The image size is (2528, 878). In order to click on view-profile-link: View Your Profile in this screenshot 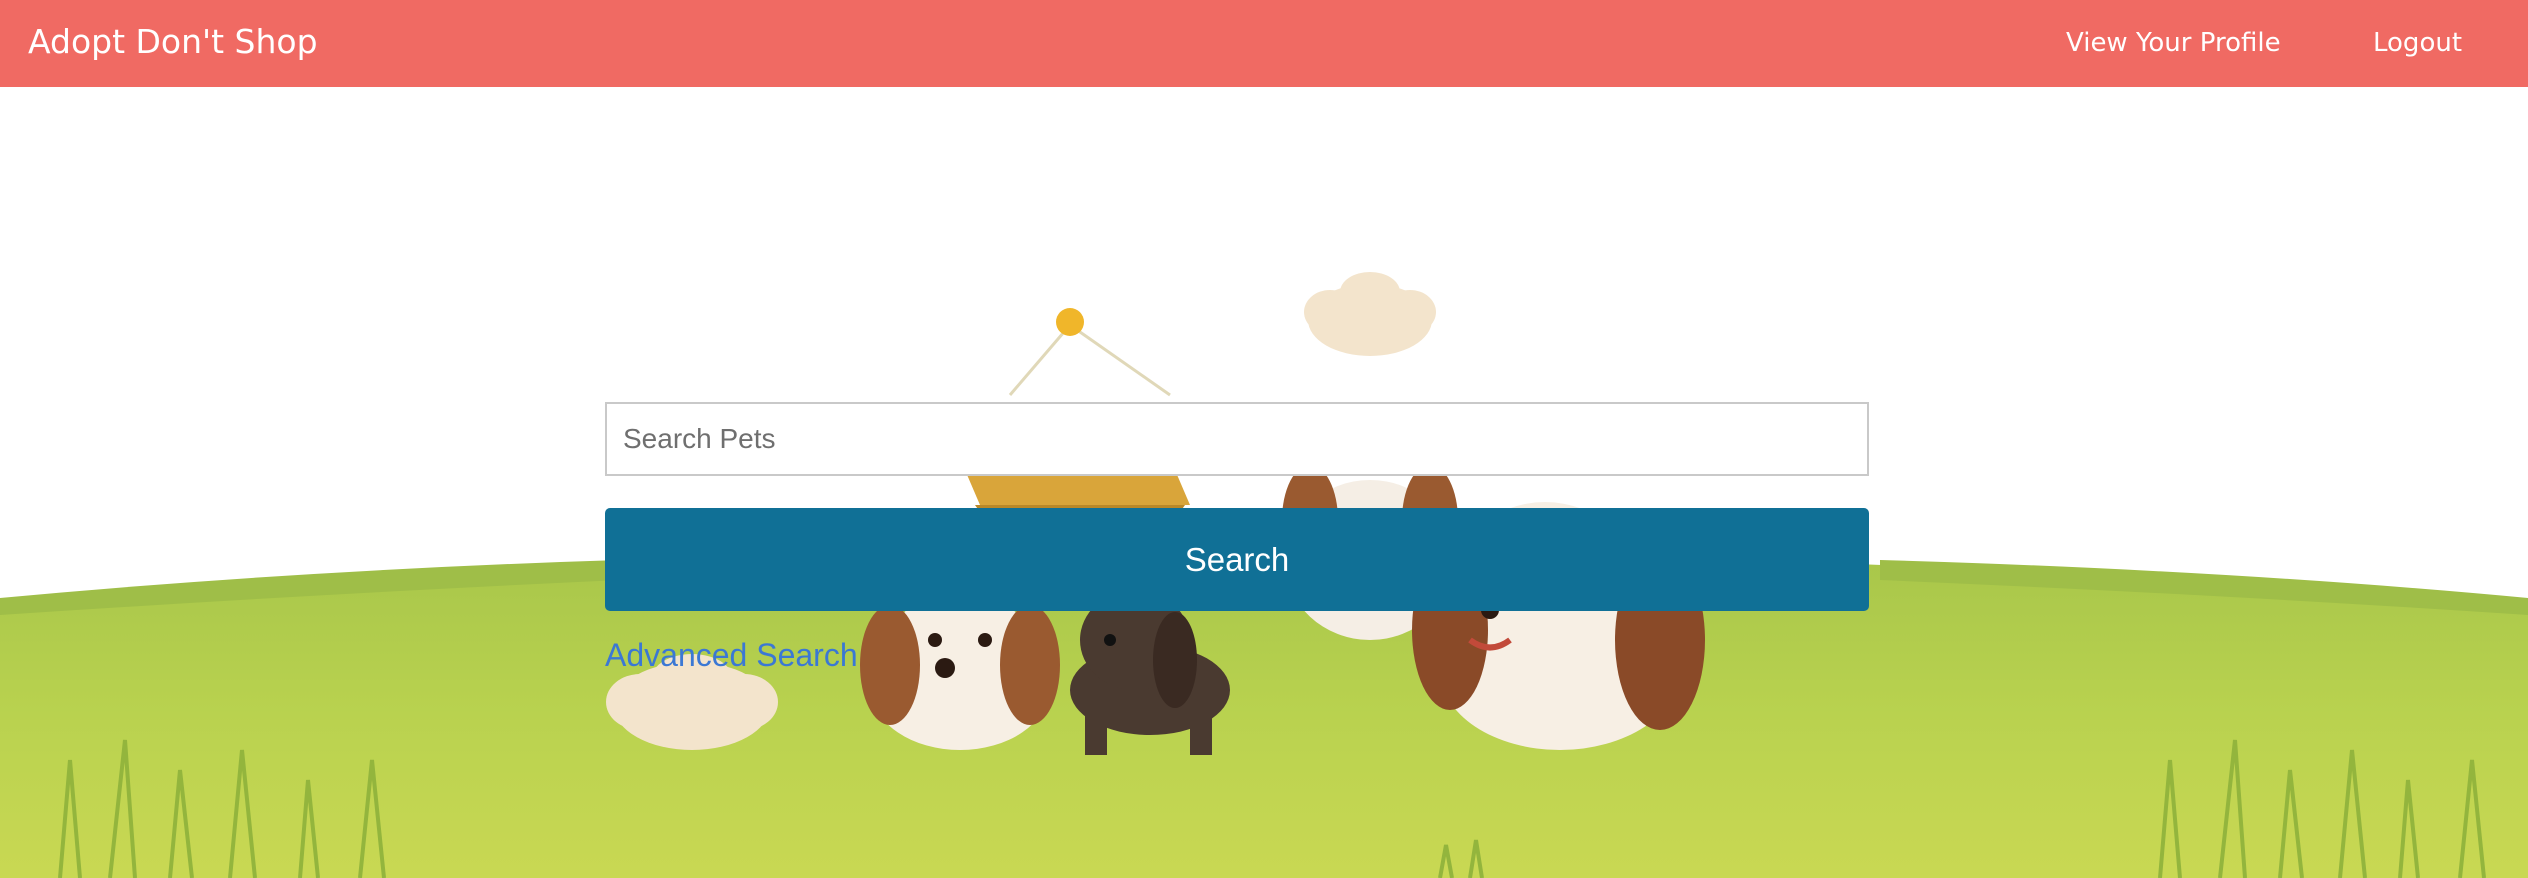, I will do `click(2173, 43)`.